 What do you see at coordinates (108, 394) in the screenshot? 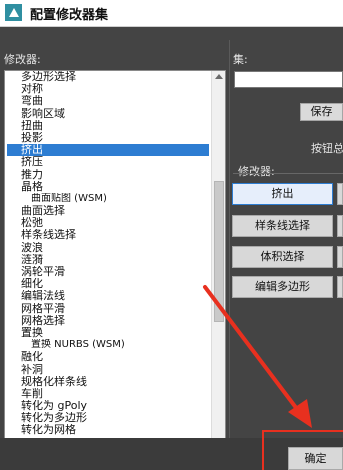
I see `list-item: 车削` at bounding box center [108, 394].